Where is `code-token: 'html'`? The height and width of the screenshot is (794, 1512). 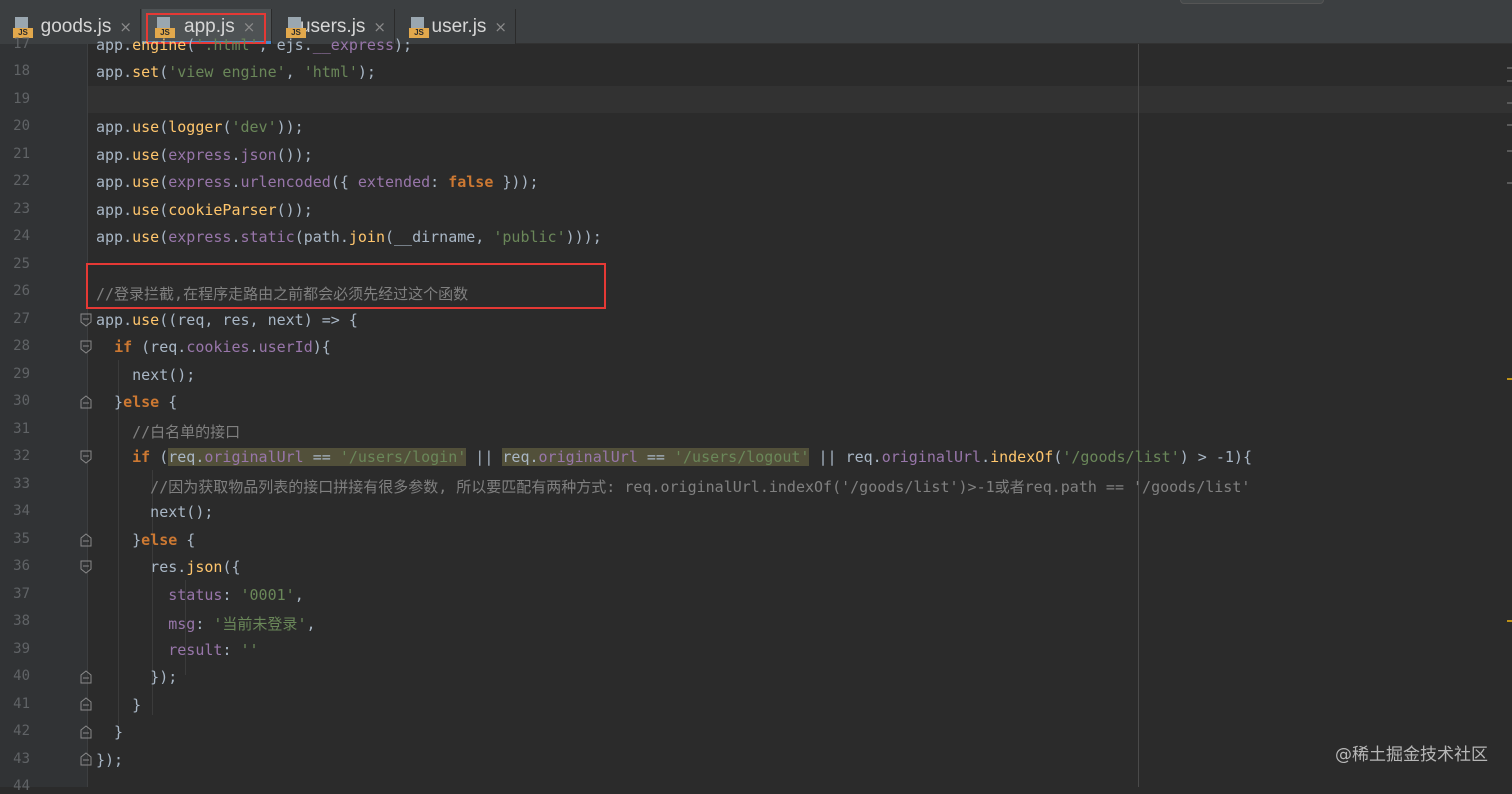 code-token: 'html' is located at coordinates (330, 72).